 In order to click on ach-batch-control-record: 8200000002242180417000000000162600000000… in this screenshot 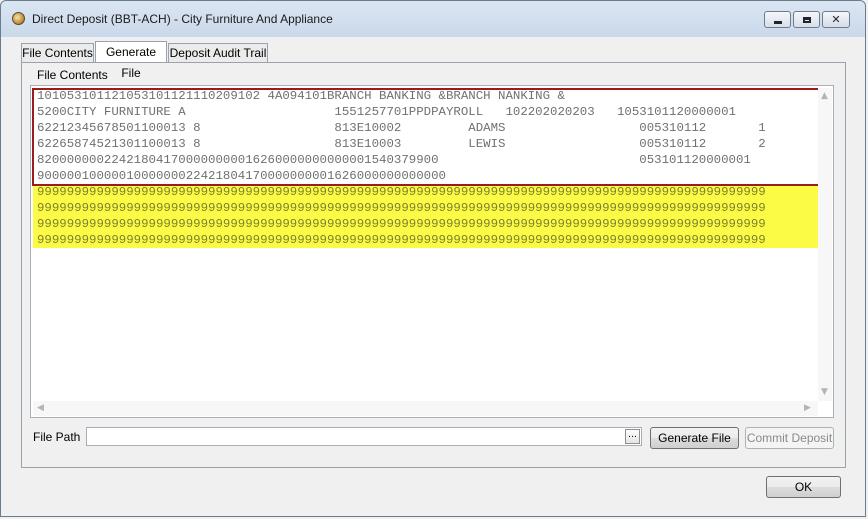, I will do `click(394, 160)`.